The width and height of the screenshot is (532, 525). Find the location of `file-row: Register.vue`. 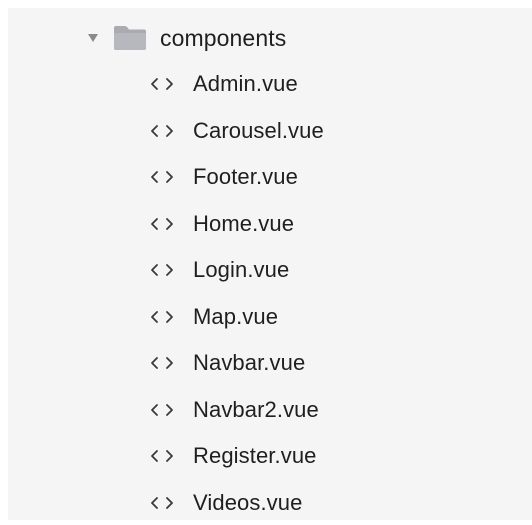

file-row: Register.vue is located at coordinates (233, 456).